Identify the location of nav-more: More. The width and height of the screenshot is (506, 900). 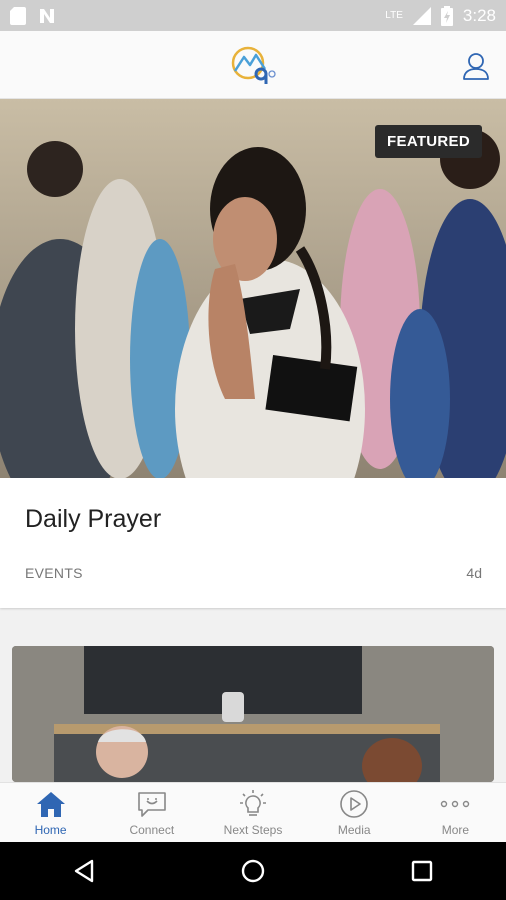
(455, 812).